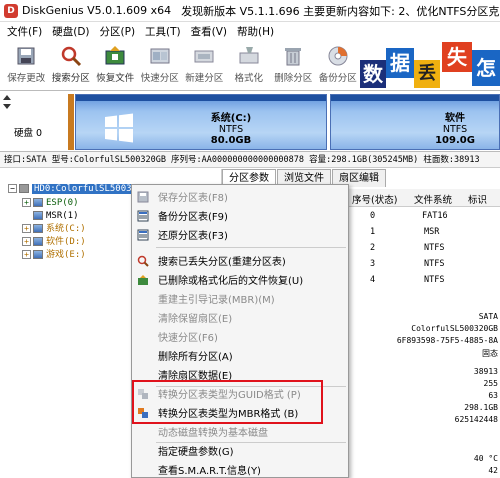 The image size is (500, 478). What do you see at coordinates (455, 129) in the screenshot?
I see `partition-d-fs: NTFS` at bounding box center [455, 129].